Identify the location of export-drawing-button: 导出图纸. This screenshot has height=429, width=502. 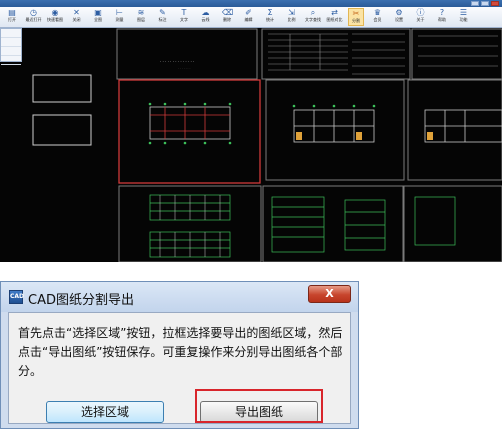
(259, 412).